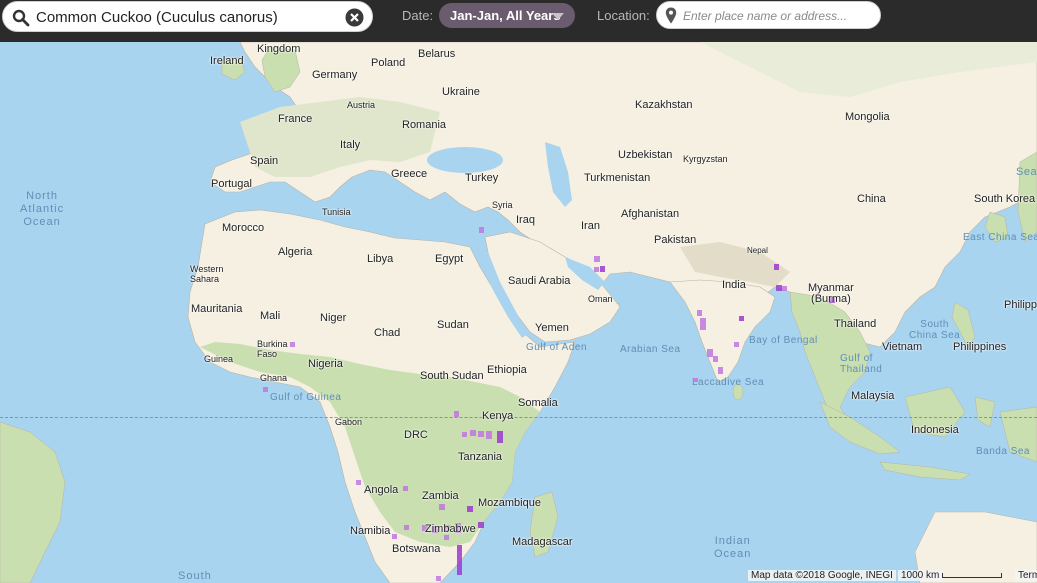  Describe the element at coordinates (1026, 575) in the screenshot. I see `map-terms-link: Terms` at that location.